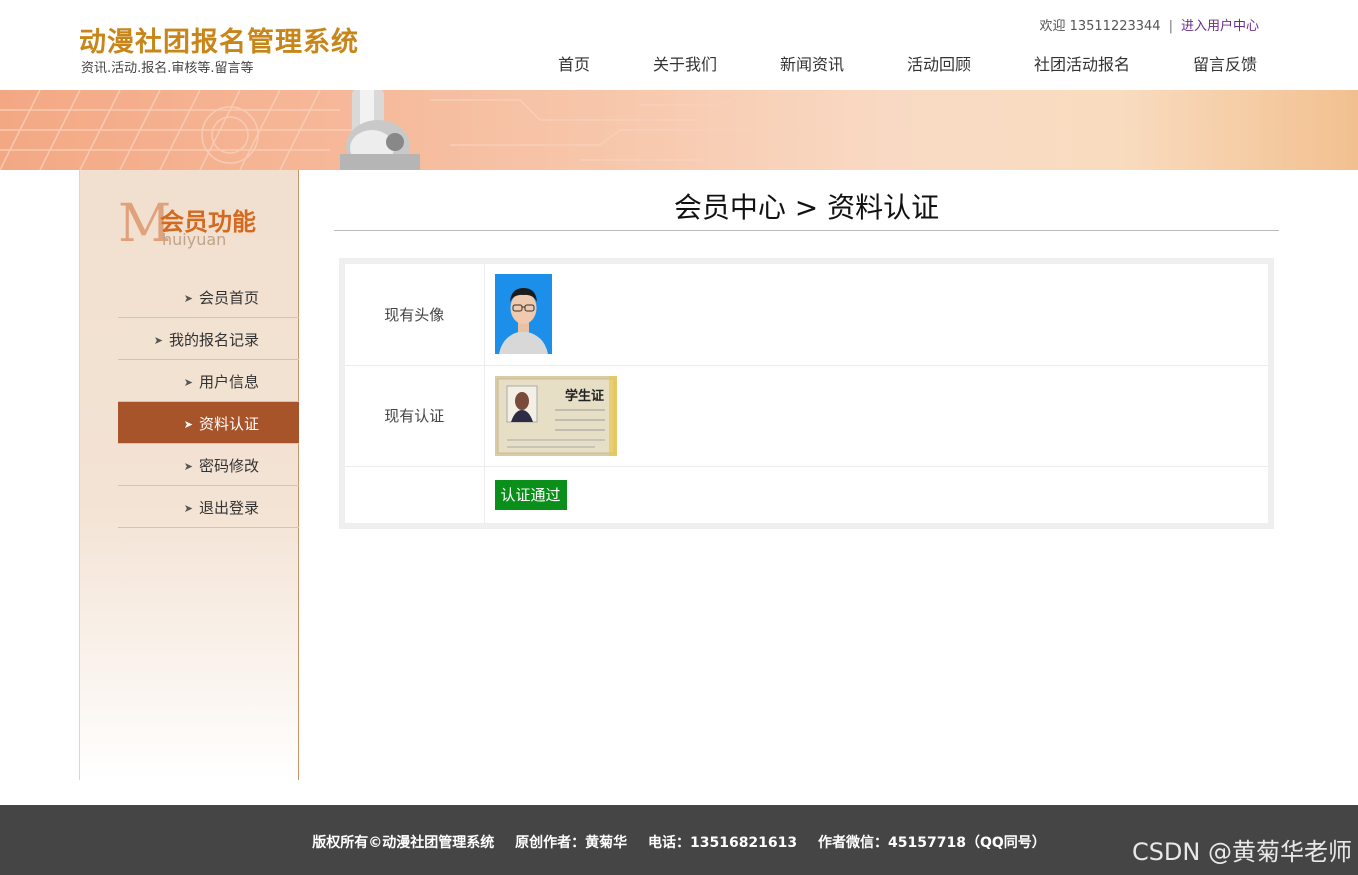  What do you see at coordinates (213, 340) in the screenshot?
I see `sidebar-item-label: 我的报名记录` at bounding box center [213, 340].